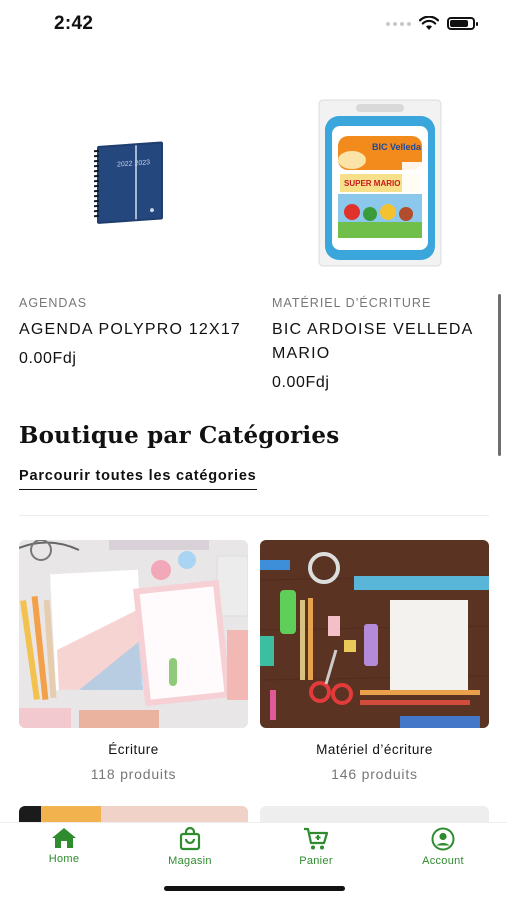 This screenshot has height=901, width=507. I want to click on tab-label: Panier, so click(316, 861).